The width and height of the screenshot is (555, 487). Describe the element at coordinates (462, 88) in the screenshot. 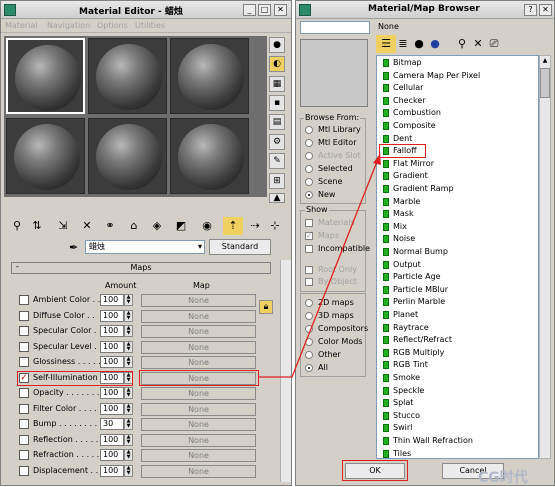

I see `map-list-item: Cellular` at that location.